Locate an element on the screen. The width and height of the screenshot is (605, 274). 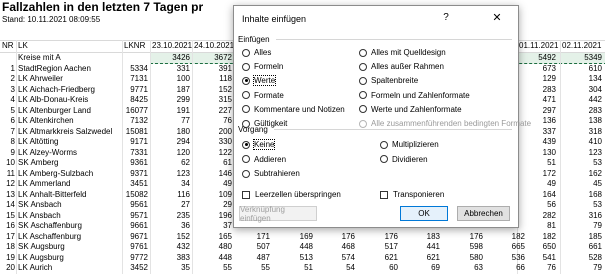
radio-einfuegen-right-2: Spaltenbreite is located at coordinates (388, 80).